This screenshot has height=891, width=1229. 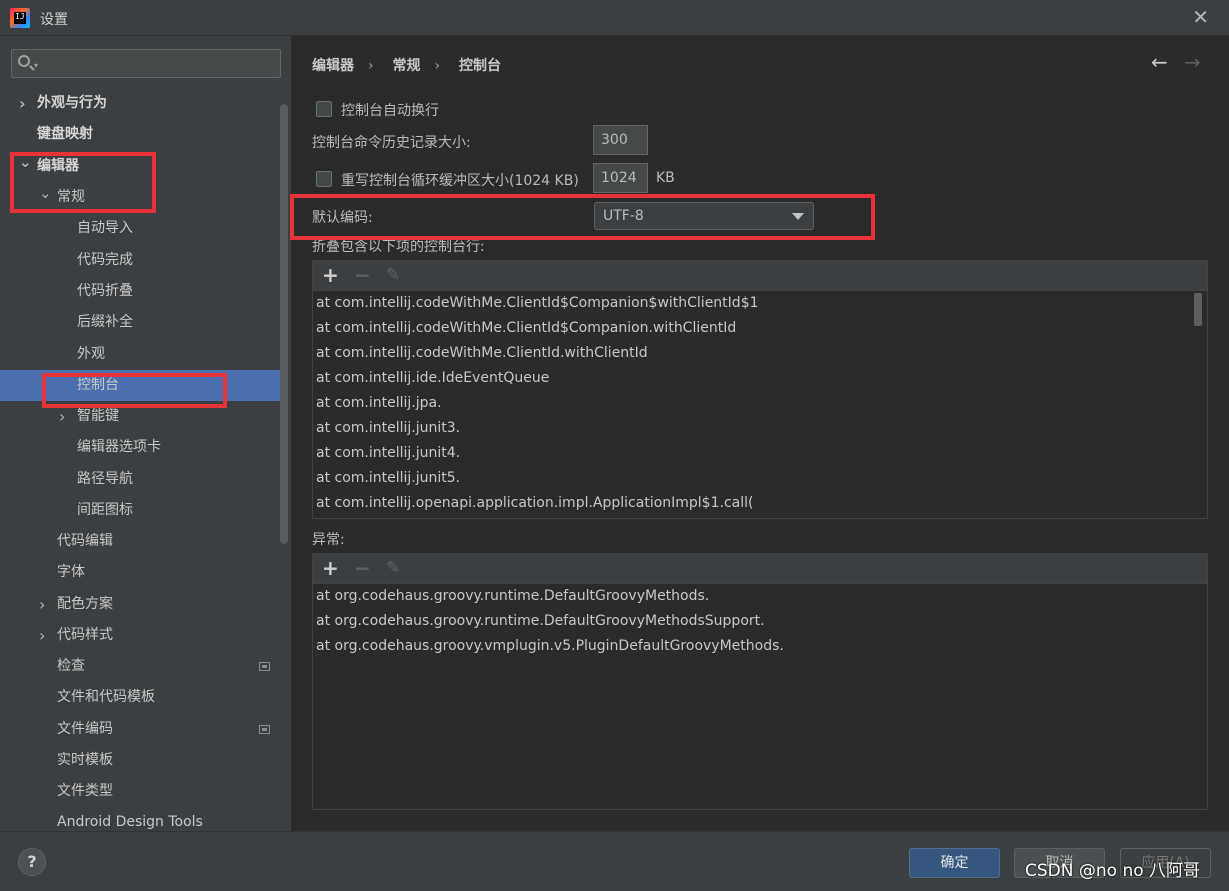 I want to click on sidebar-item: 代码编辑, so click(x=140, y=541).